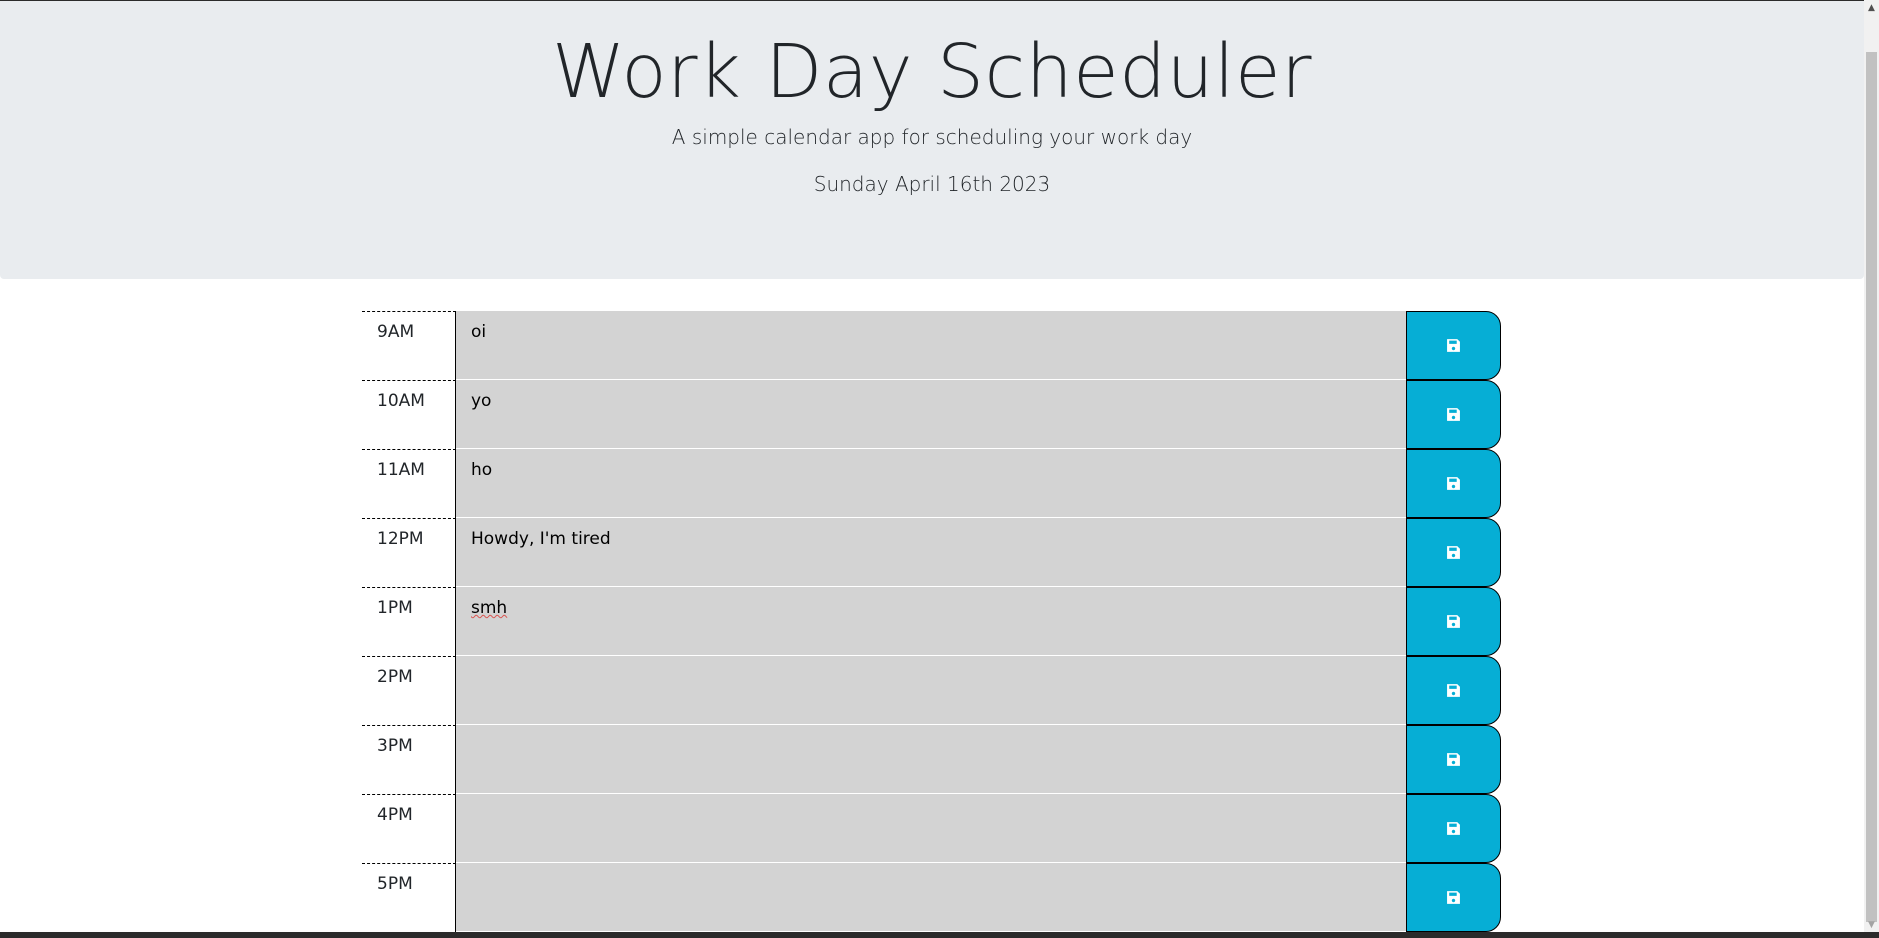  I want to click on scroll-down-icon: ▼, so click(1871, 924).